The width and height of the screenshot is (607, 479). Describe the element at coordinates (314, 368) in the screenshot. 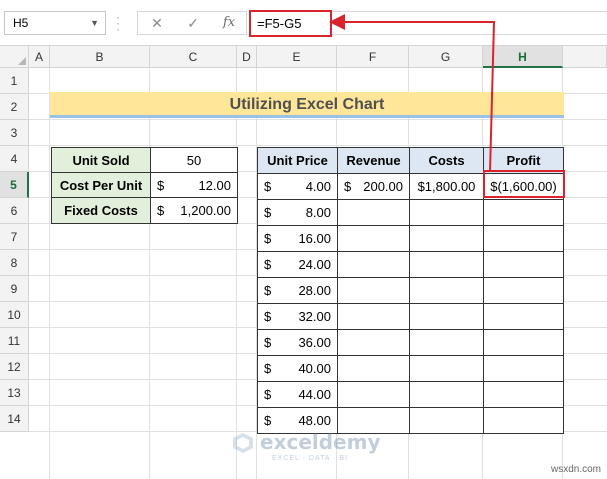

I see `cell-value: 40.00` at that location.